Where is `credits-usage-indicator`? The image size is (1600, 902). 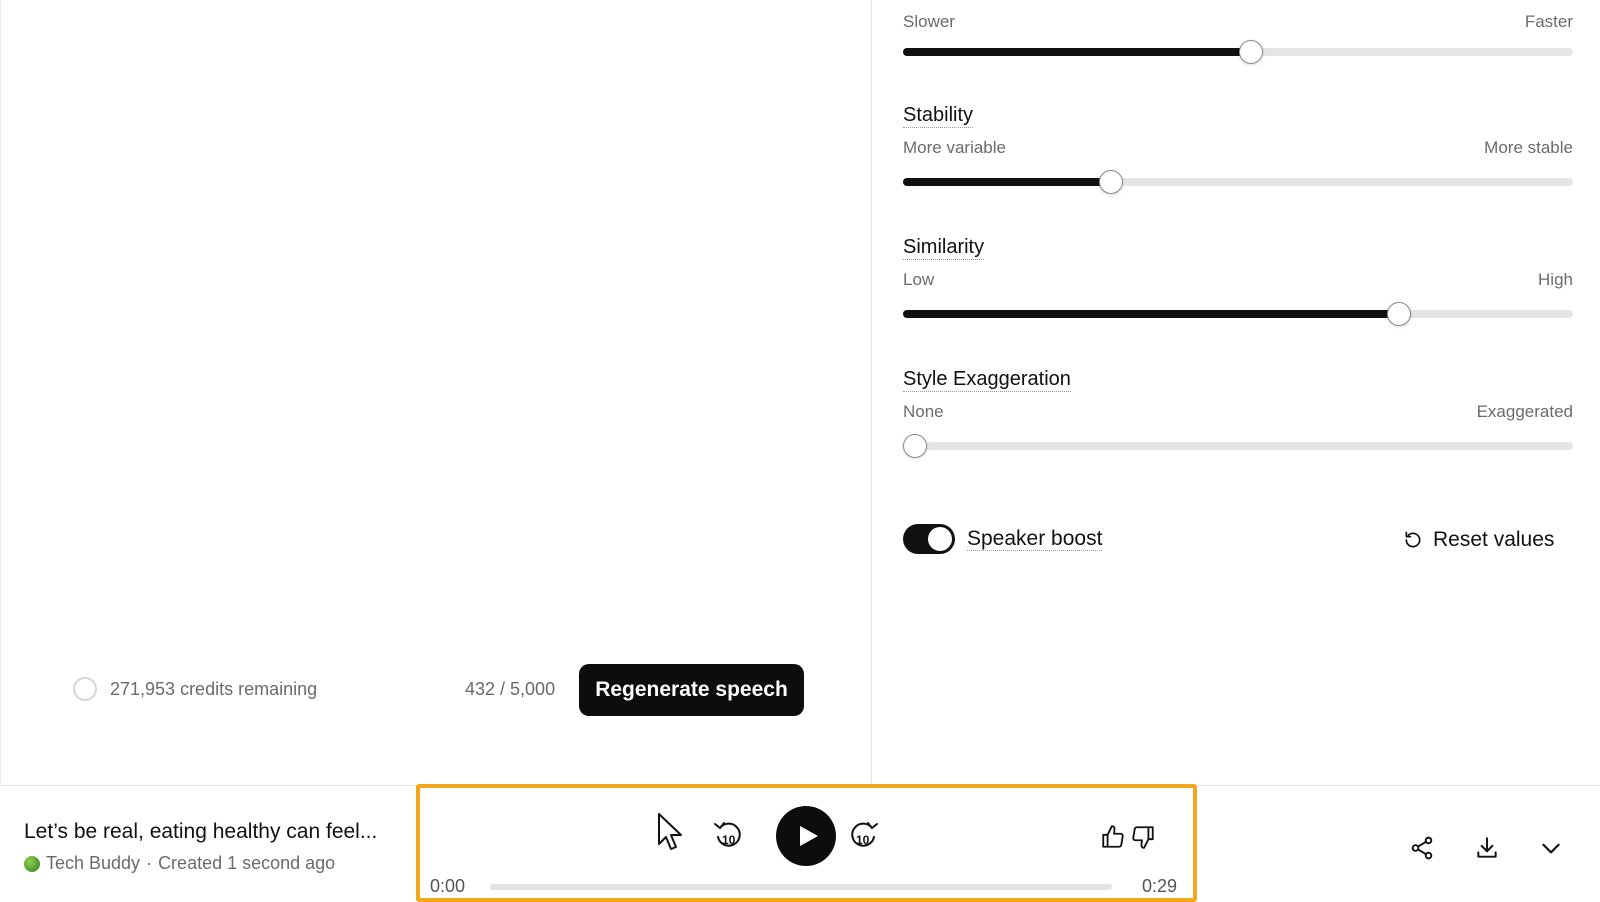 credits-usage-indicator is located at coordinates (85, 689).